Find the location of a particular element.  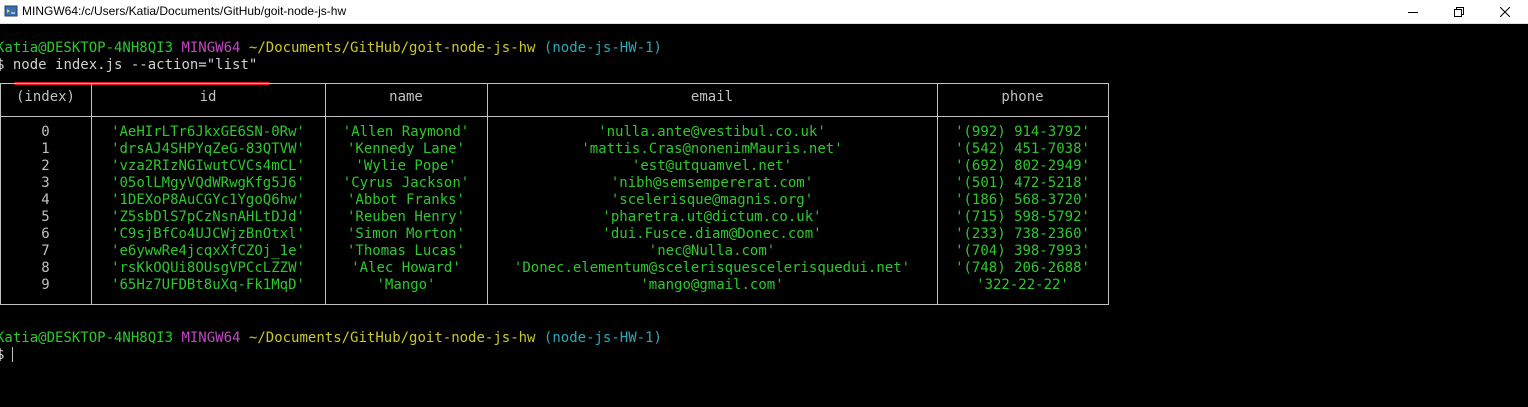

cell-index: 5 is located at coordinates (45, 217).